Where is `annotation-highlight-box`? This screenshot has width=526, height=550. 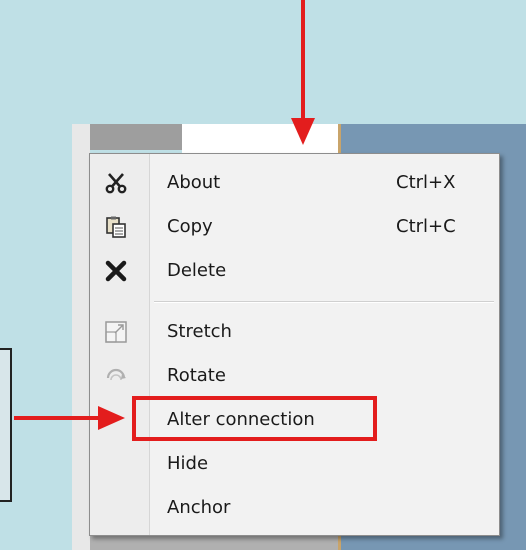 annotation-highlight-box is located at coordinates (254, 418).